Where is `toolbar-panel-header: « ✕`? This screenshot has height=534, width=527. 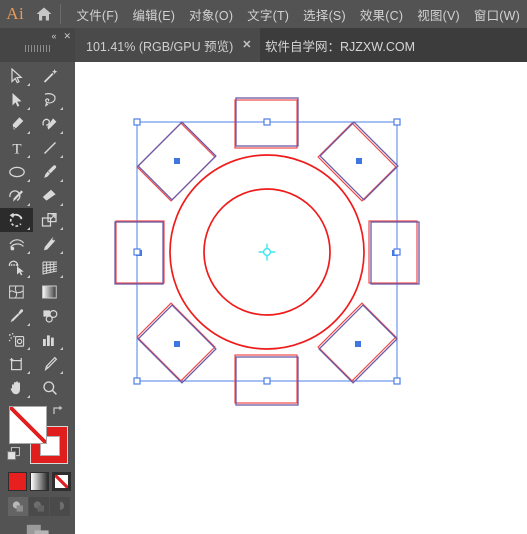 toolbar-panel-header: « ✕ is located at coordinates (37, 45).